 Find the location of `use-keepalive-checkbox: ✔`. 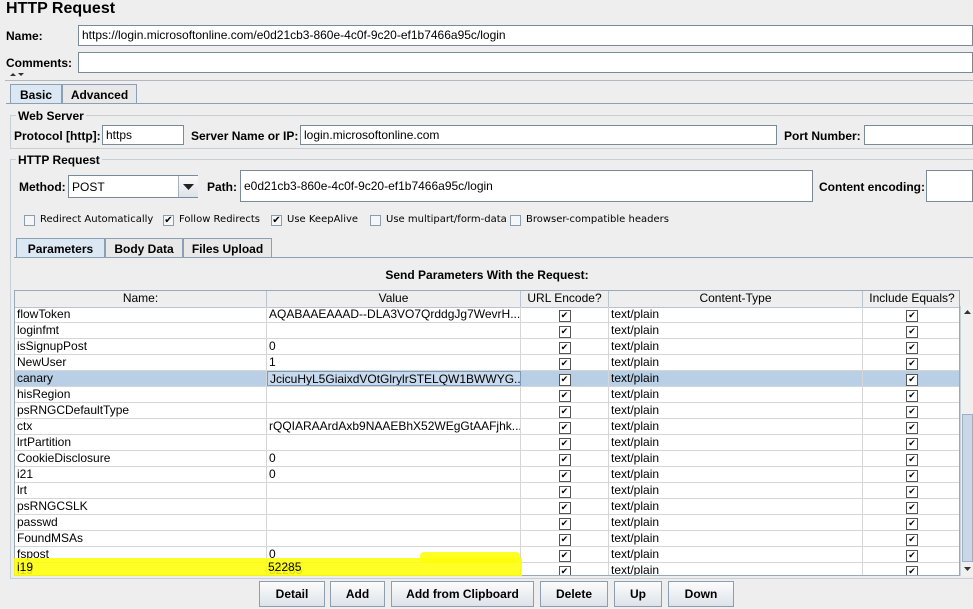

use-keepalive-checkbox: ✔ is located at coordinates (276, 220).